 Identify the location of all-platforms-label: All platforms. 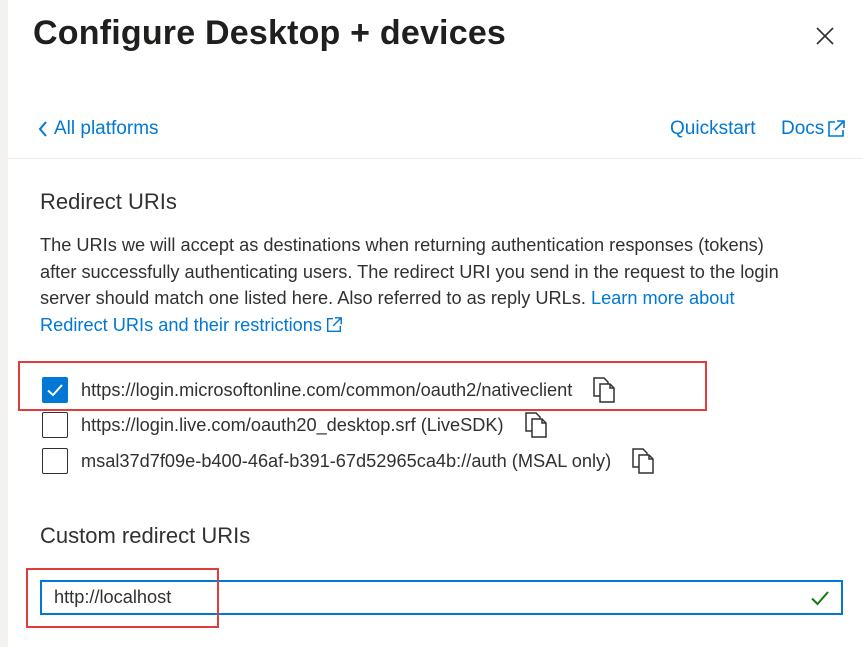
(106, 128).